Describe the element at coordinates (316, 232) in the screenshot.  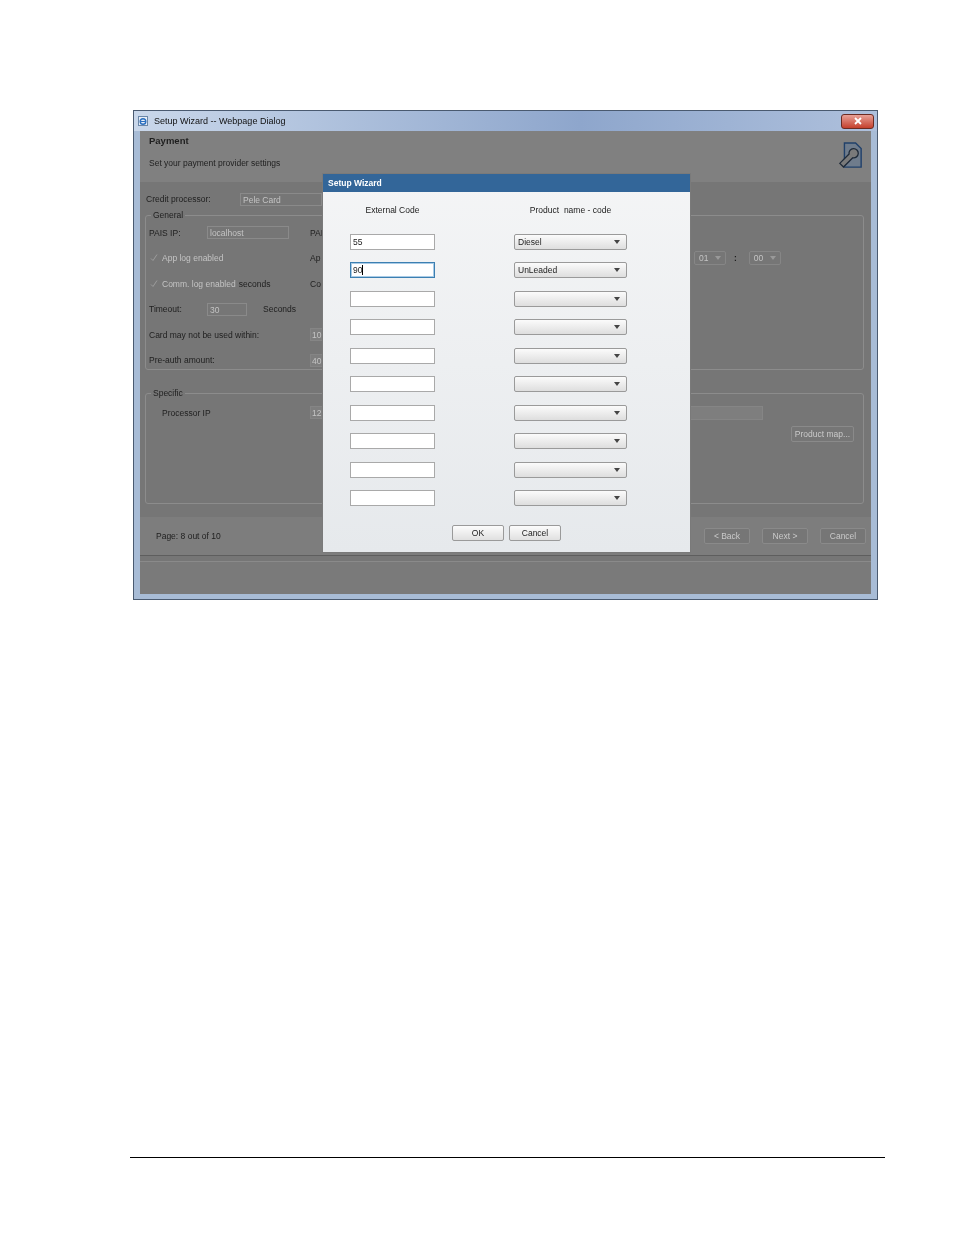
I see `field-label: PAI` at that location.